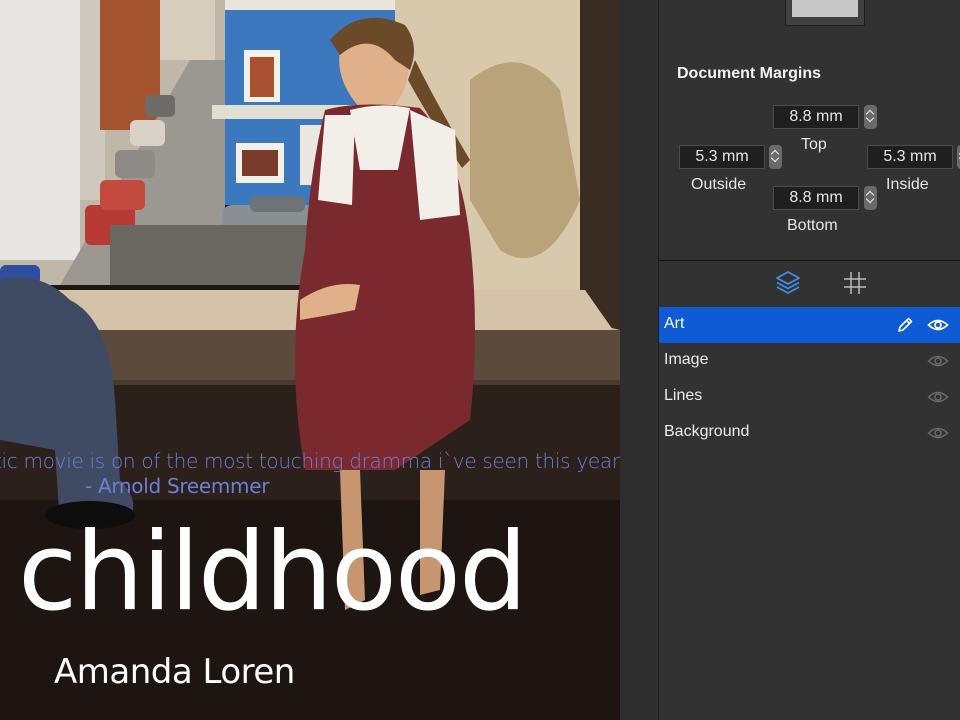 Image resolution: width=960 pixels, height=720 pixels. What do you see at coordinates (910, 157) in the screenshot?
I see `margin-inside-field: 5.3 mm` at bounding box center [910, 157].